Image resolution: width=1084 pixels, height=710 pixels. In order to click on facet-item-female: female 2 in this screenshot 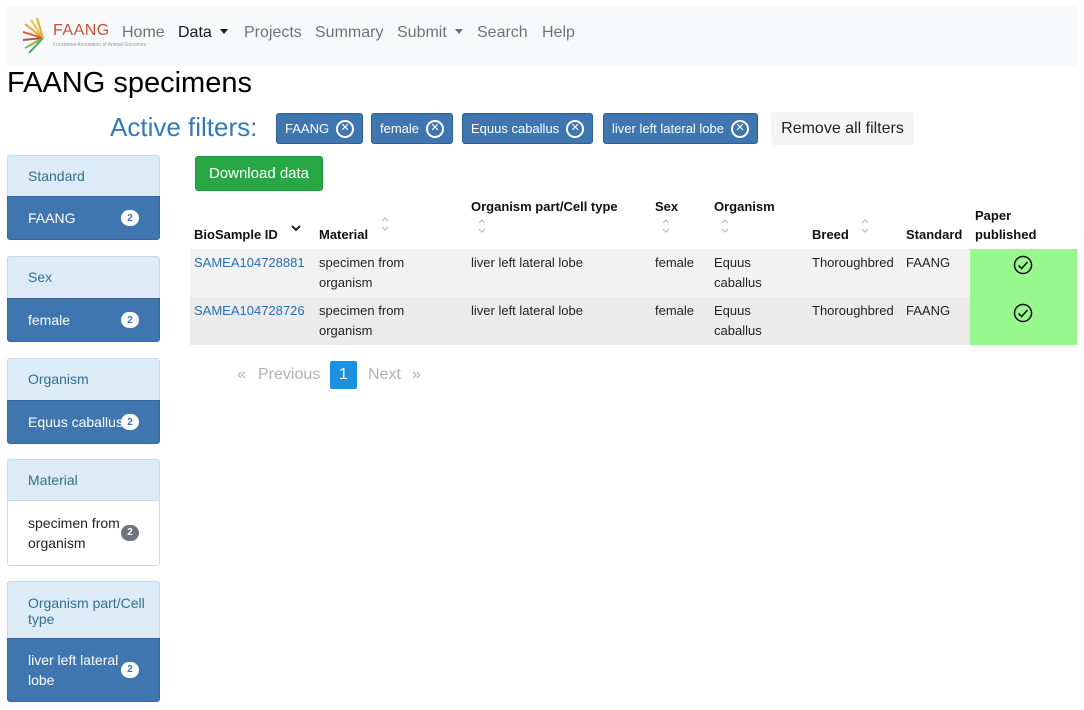, I will do `click(83, 320)`.